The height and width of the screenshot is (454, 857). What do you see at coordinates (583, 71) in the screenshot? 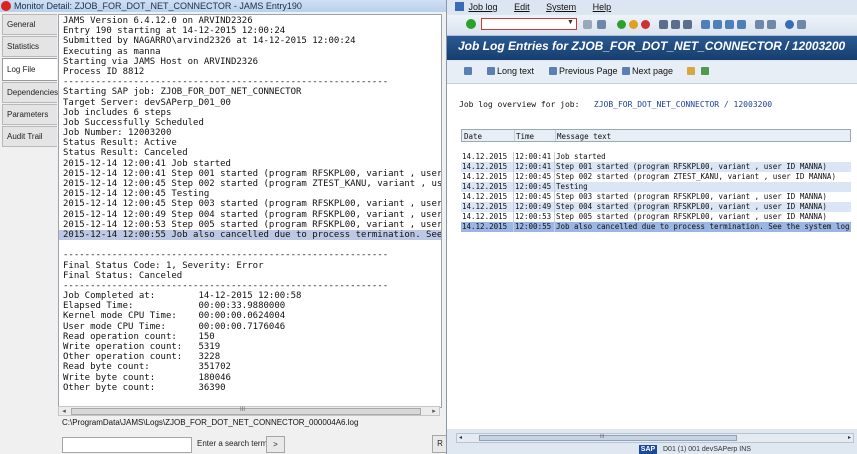
I see `previous-page-button: Previous Page` at bounding box center [583, 71].